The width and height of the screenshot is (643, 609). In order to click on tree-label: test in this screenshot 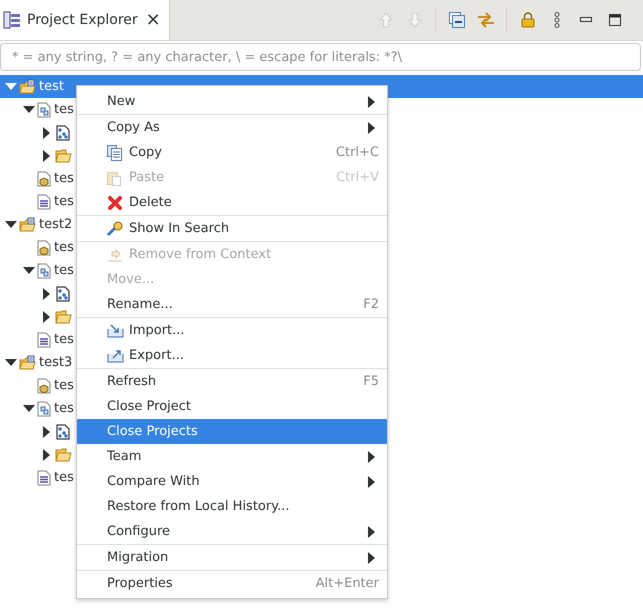, I will do `click(51, 86)`.